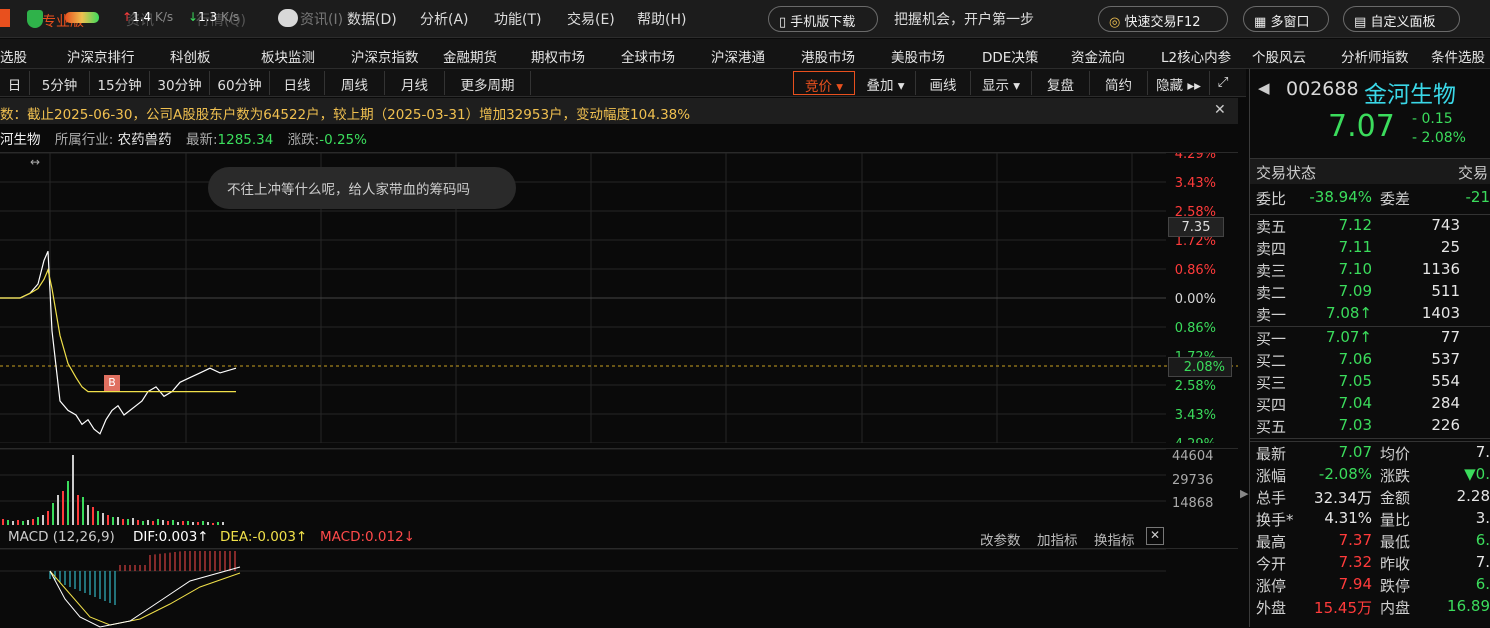 This screenshot has width=1490, height=628. What do you see at coordinates (619, 588) in the screenshot?
I see `macd-chart` at bounding box center [619, 588].